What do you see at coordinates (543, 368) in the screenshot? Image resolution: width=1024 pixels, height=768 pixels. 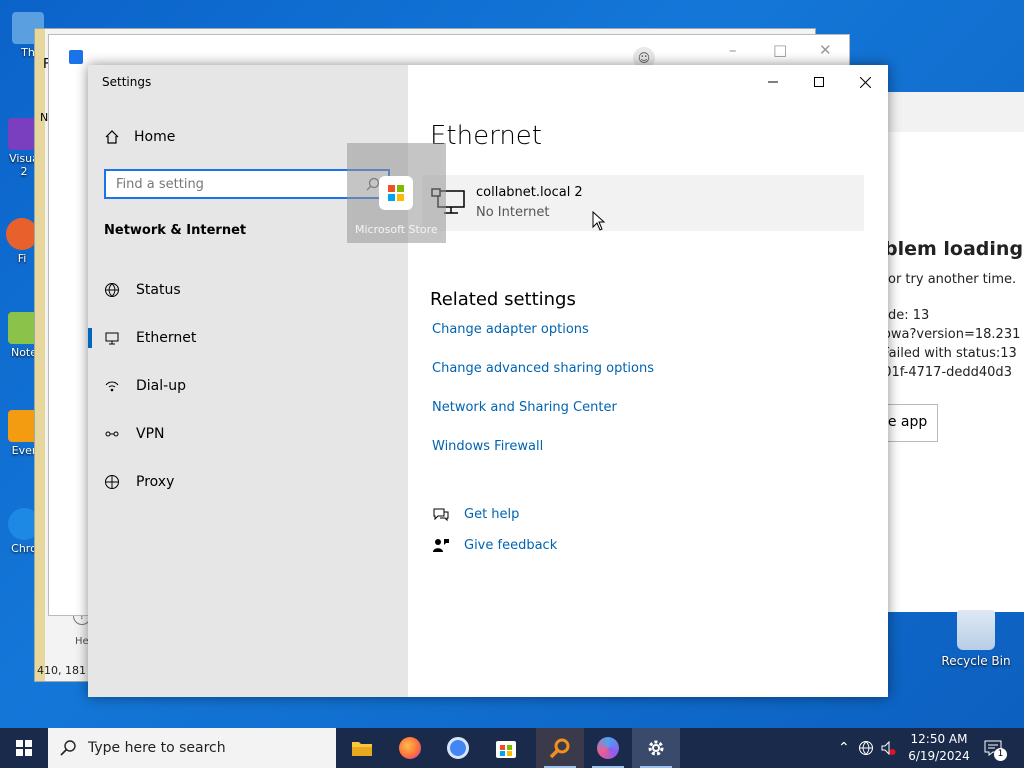 I see `link-change-advanced-sharing: Change advanced sharing options` at bounding box center [543, 368].